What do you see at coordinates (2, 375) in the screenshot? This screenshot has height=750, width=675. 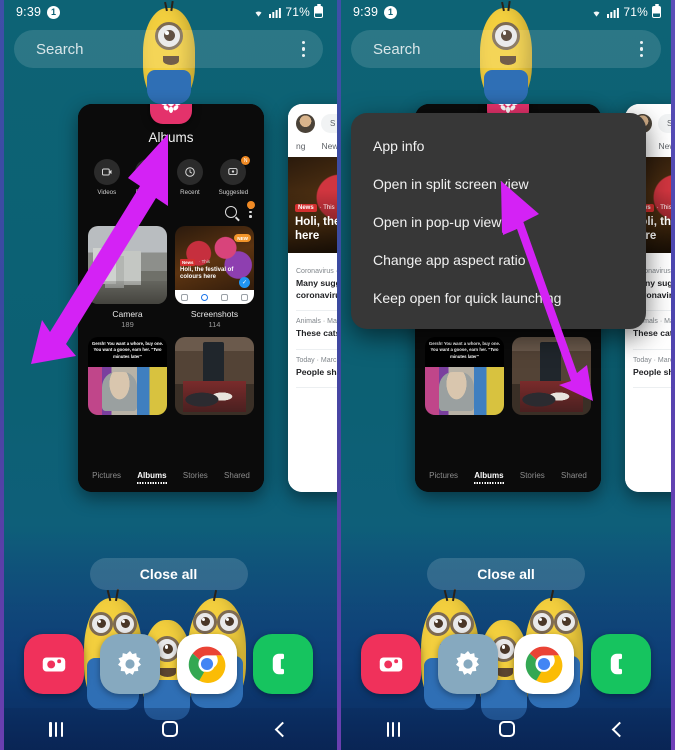 I see `panel-left-border` at bounding box center [2, 375].